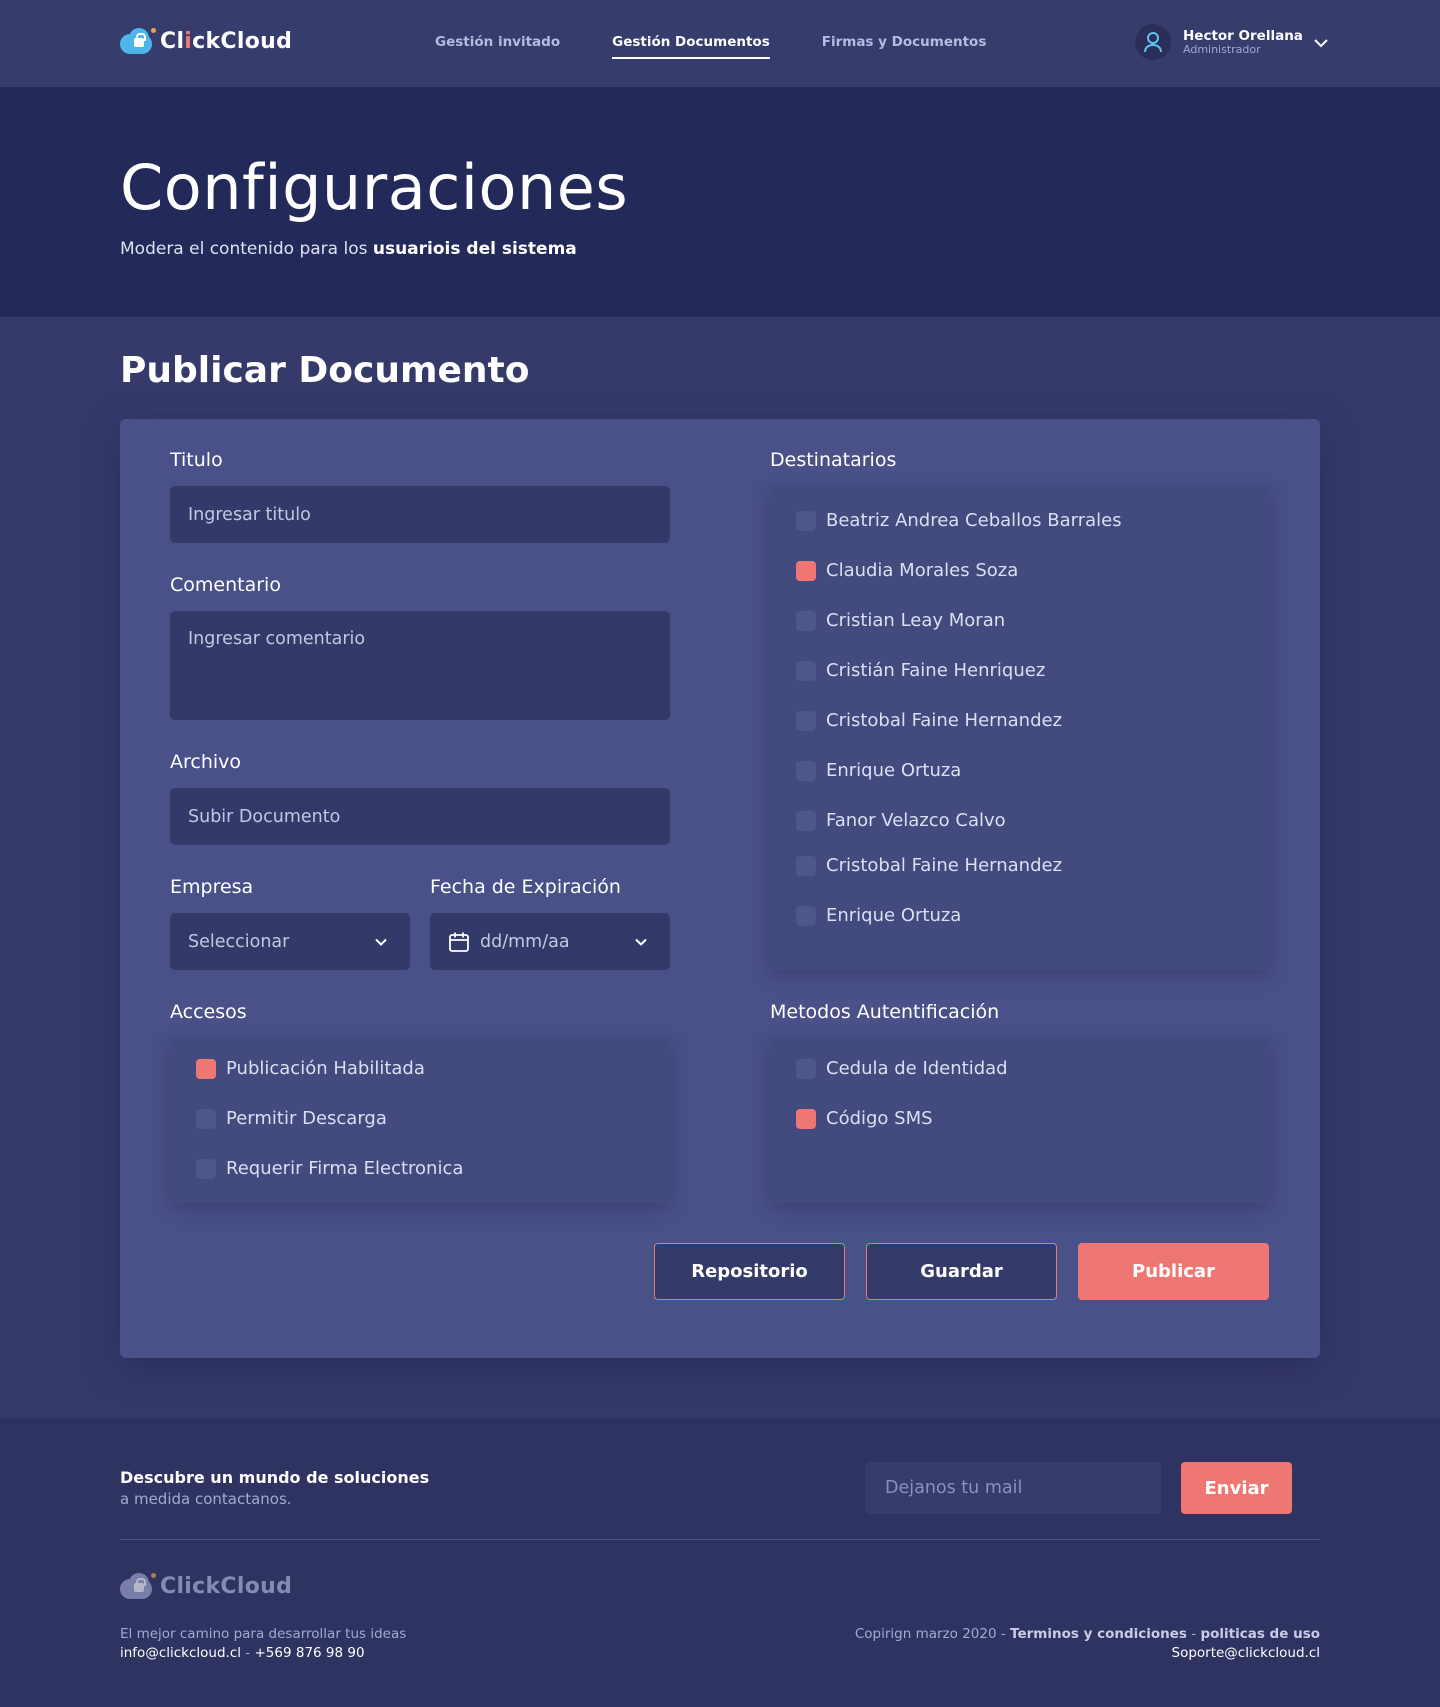  I want to click on footer-cta-title: Descubre un mundo de soluciones, so click(275, 1477).